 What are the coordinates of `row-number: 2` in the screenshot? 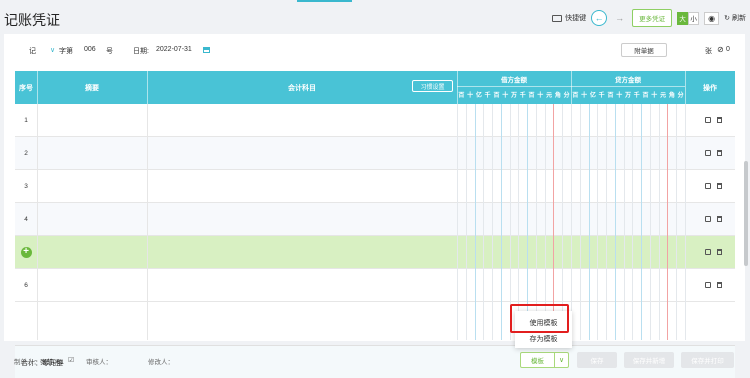 It's located at (26, 153).